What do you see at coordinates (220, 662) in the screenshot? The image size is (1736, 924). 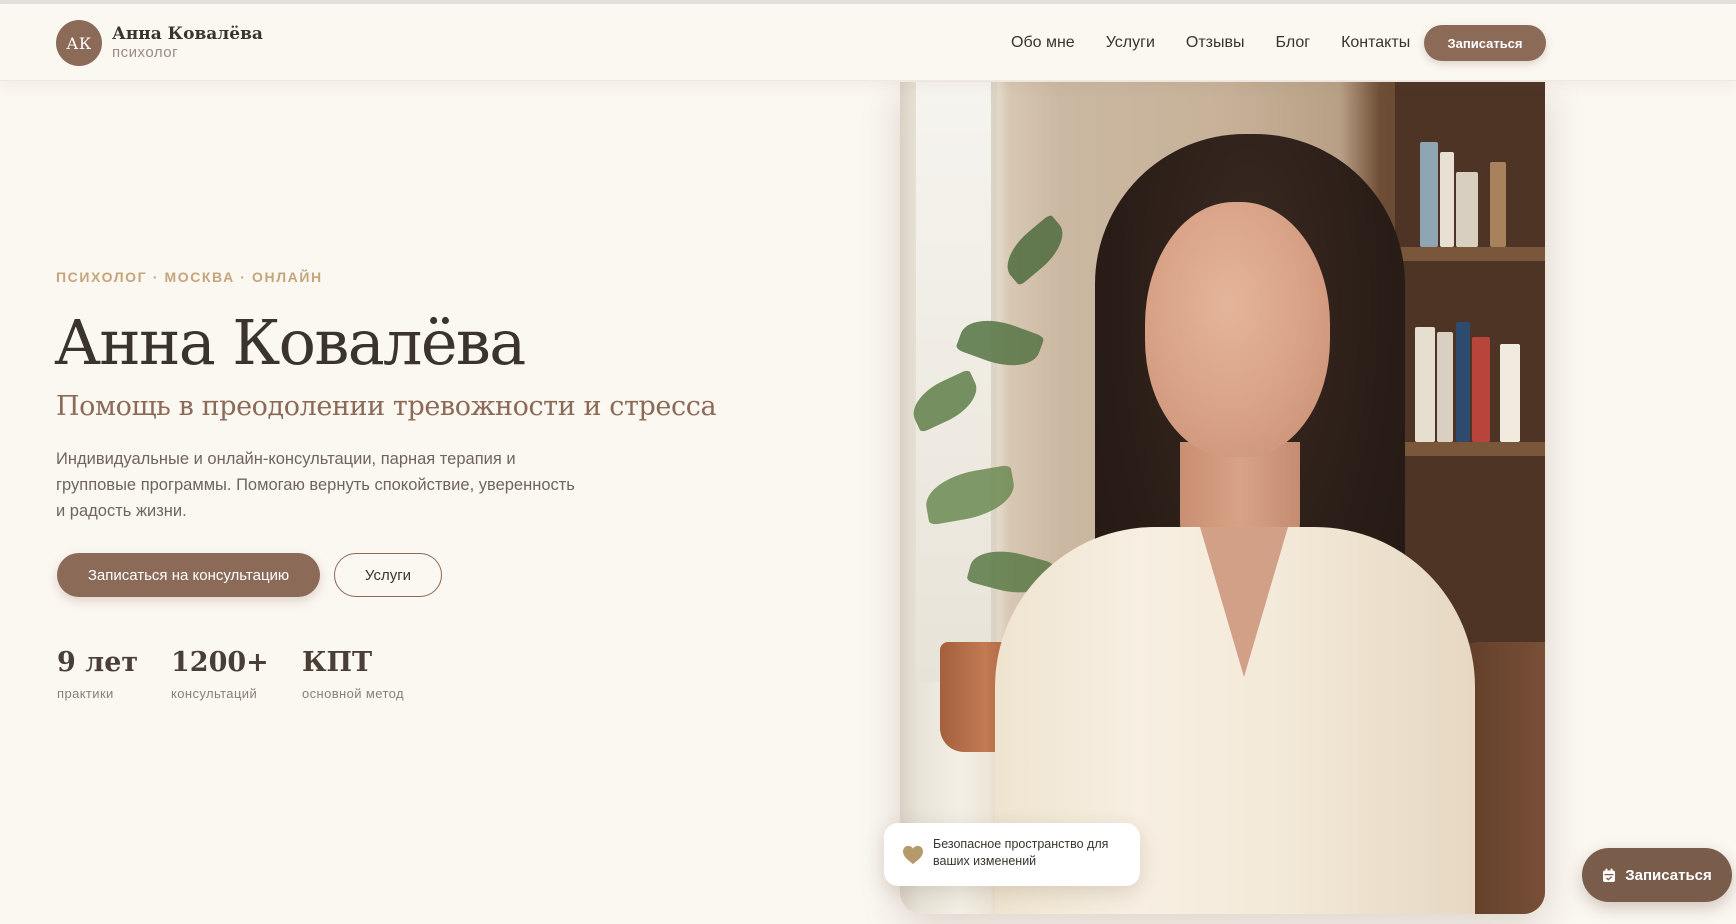 I see `stat-value: 1200+` at bounding box center [220, 662].